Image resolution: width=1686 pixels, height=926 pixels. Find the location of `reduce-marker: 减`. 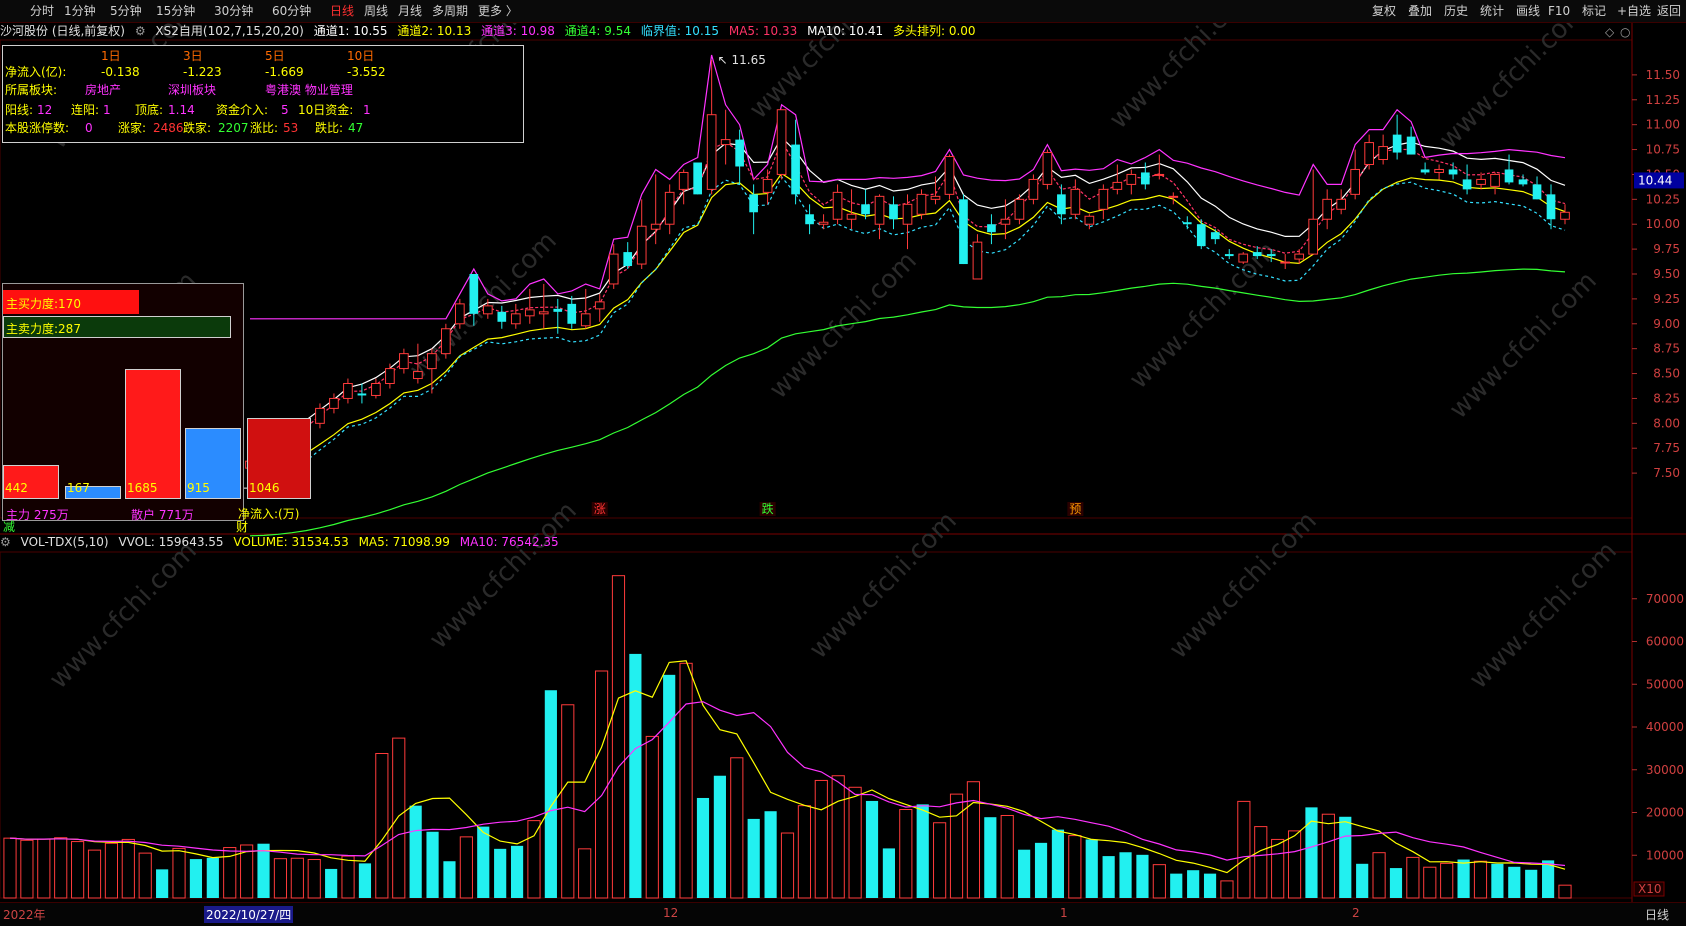

reduce-marker: 减 is located at coordinates (9, 527).